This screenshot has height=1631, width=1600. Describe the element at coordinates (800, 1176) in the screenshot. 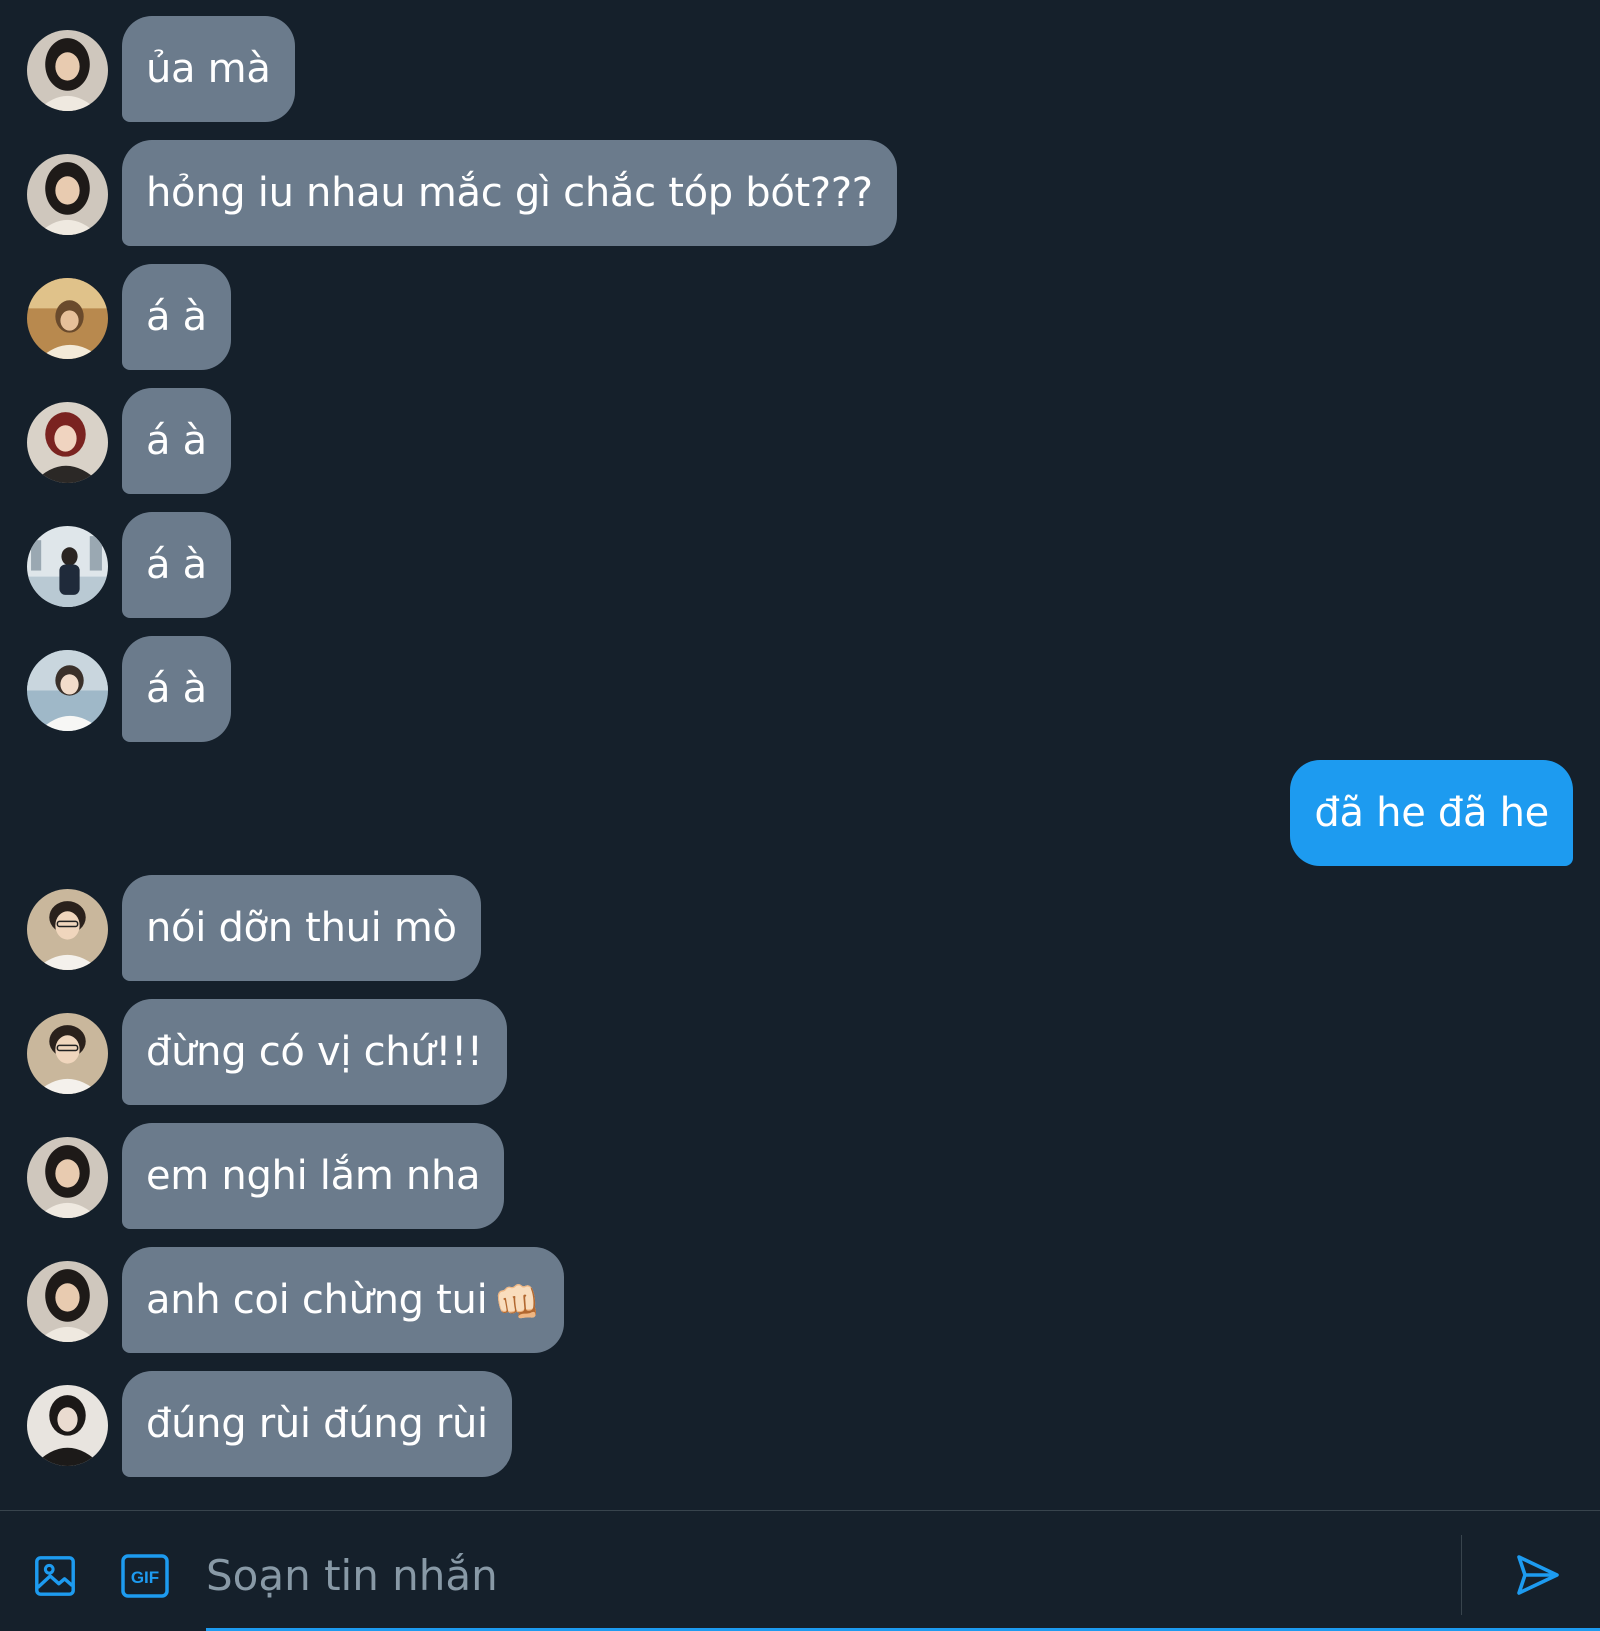

I see `message-row: em nghi lắm nha` at that location.